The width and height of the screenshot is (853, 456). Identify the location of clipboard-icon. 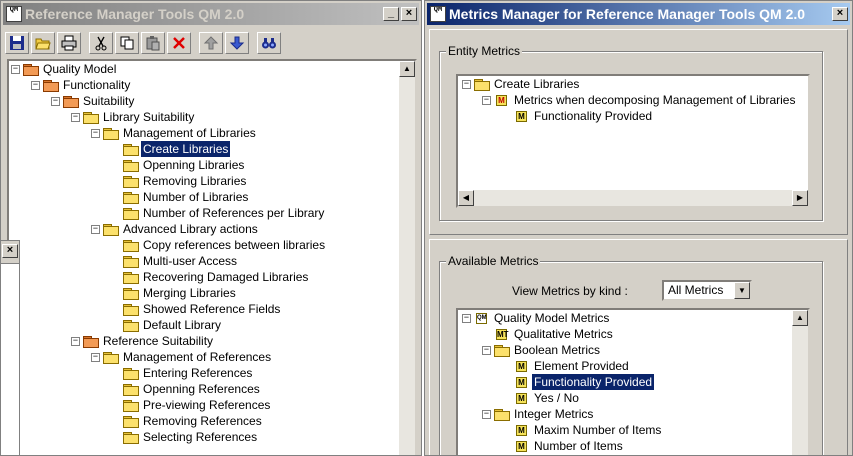
(153, 43).